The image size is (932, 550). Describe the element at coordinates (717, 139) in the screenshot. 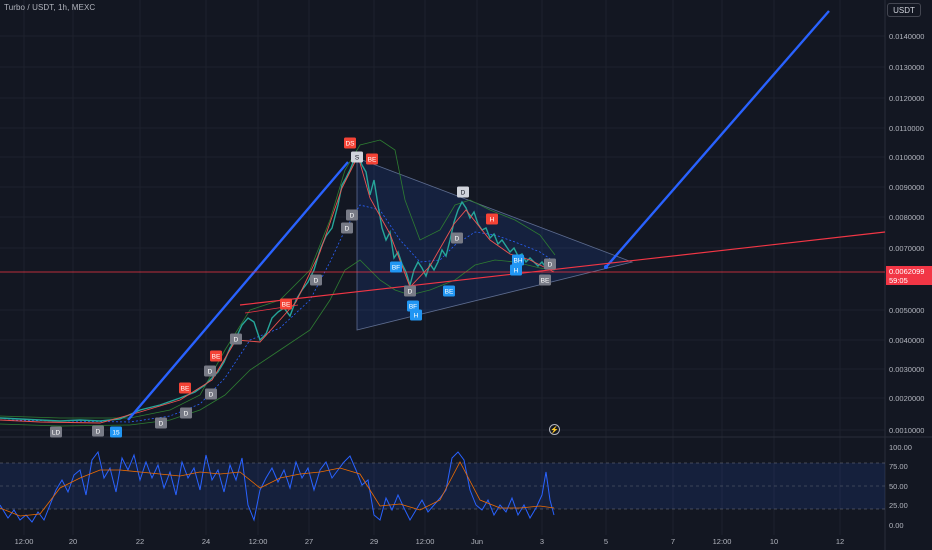

I see `blue-projection-line` at that location.